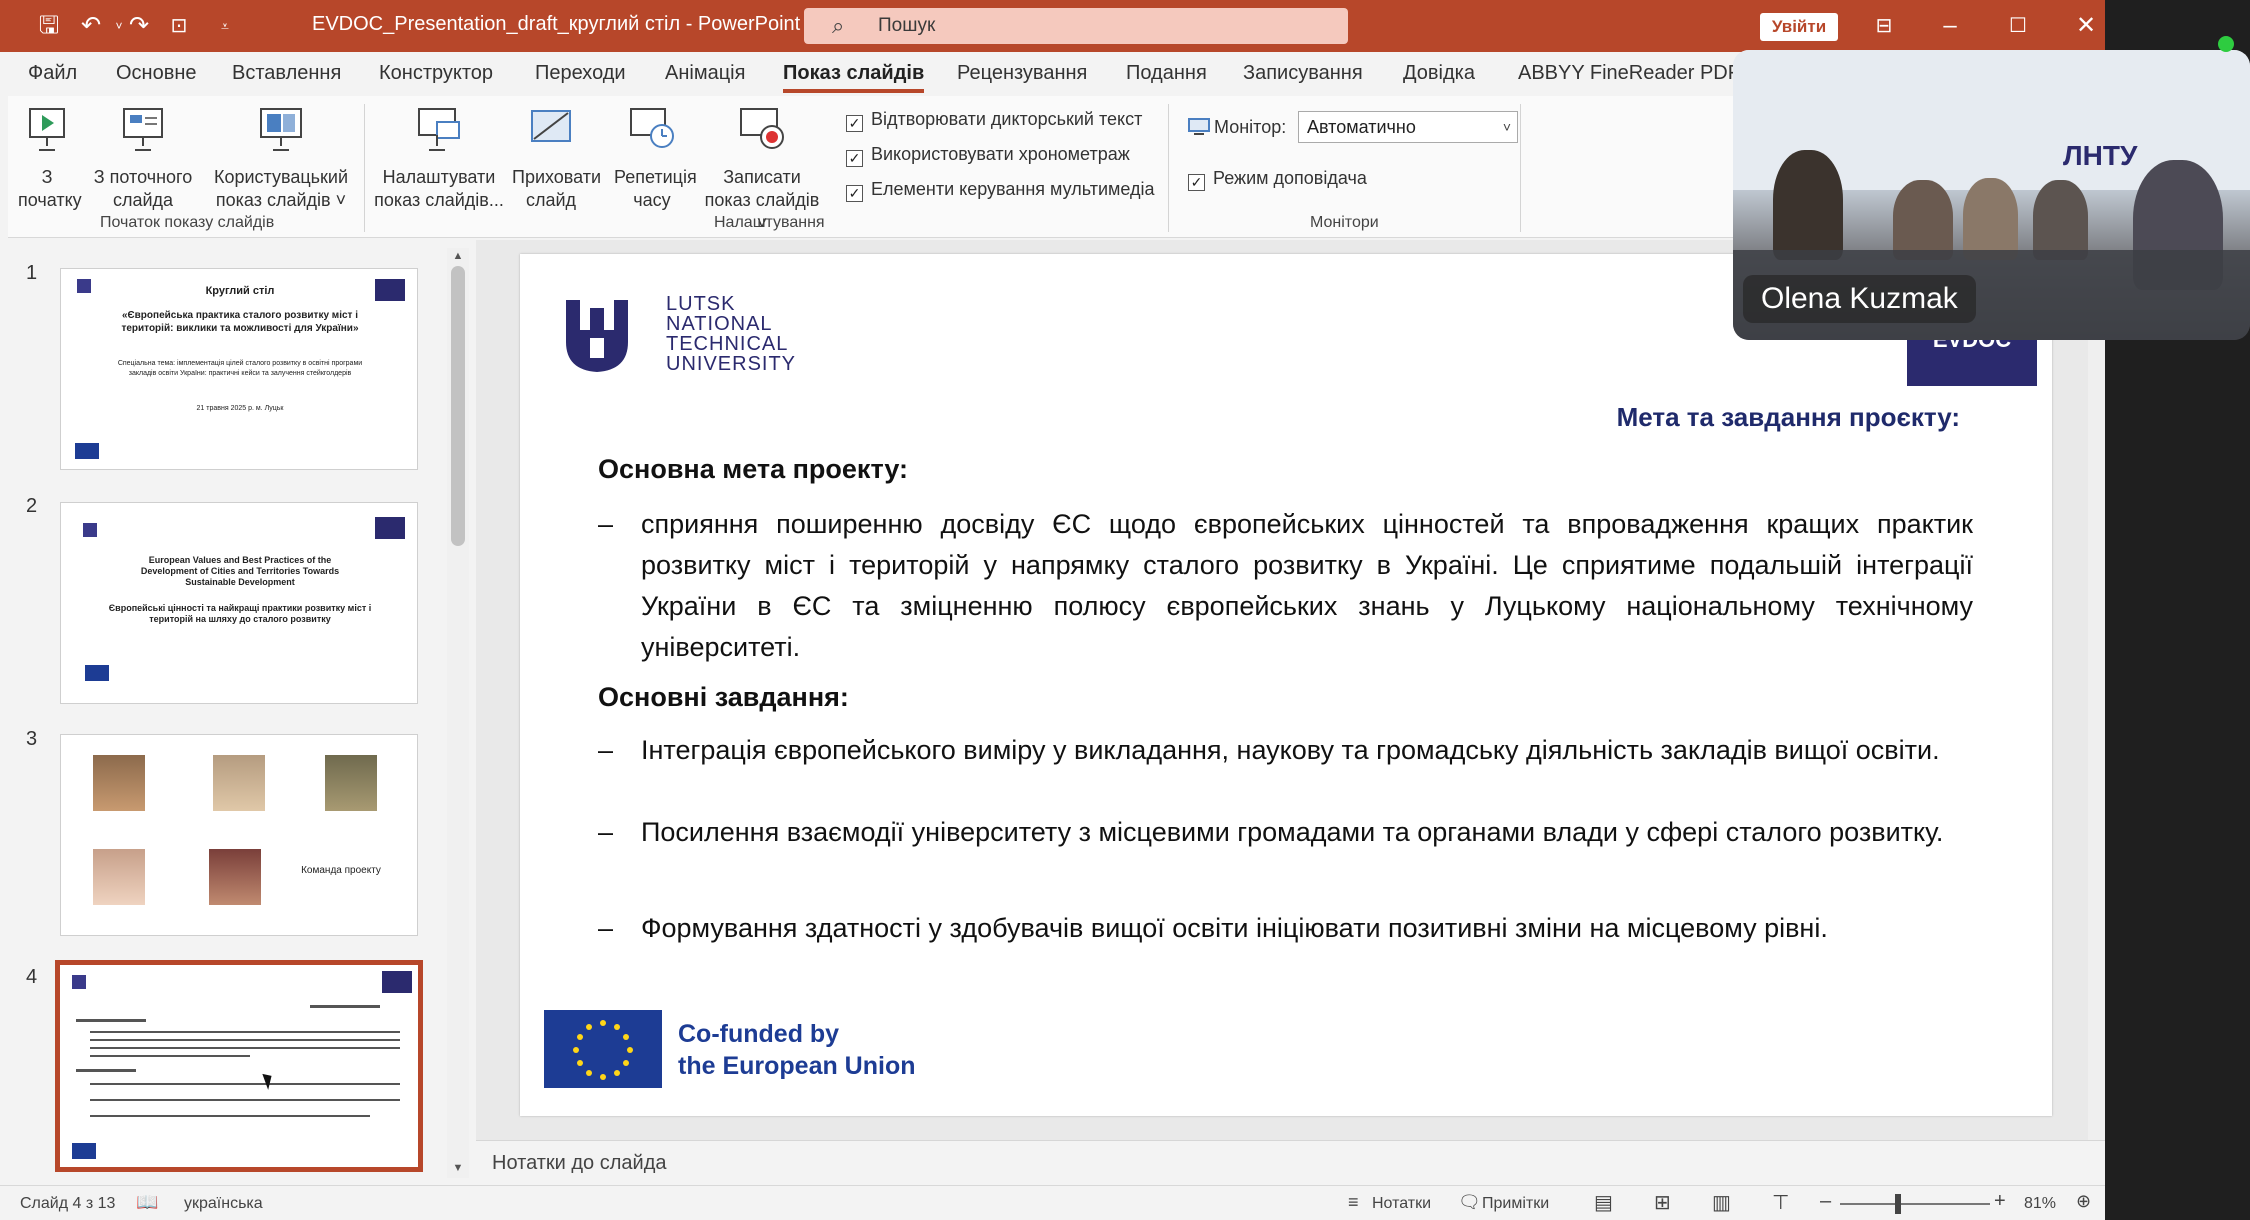 This screenshot has width=2250, height=1220. I want to click on media-controls-checkbox: ✓ Елементи керування мультимедіа, so click(1000, 190).